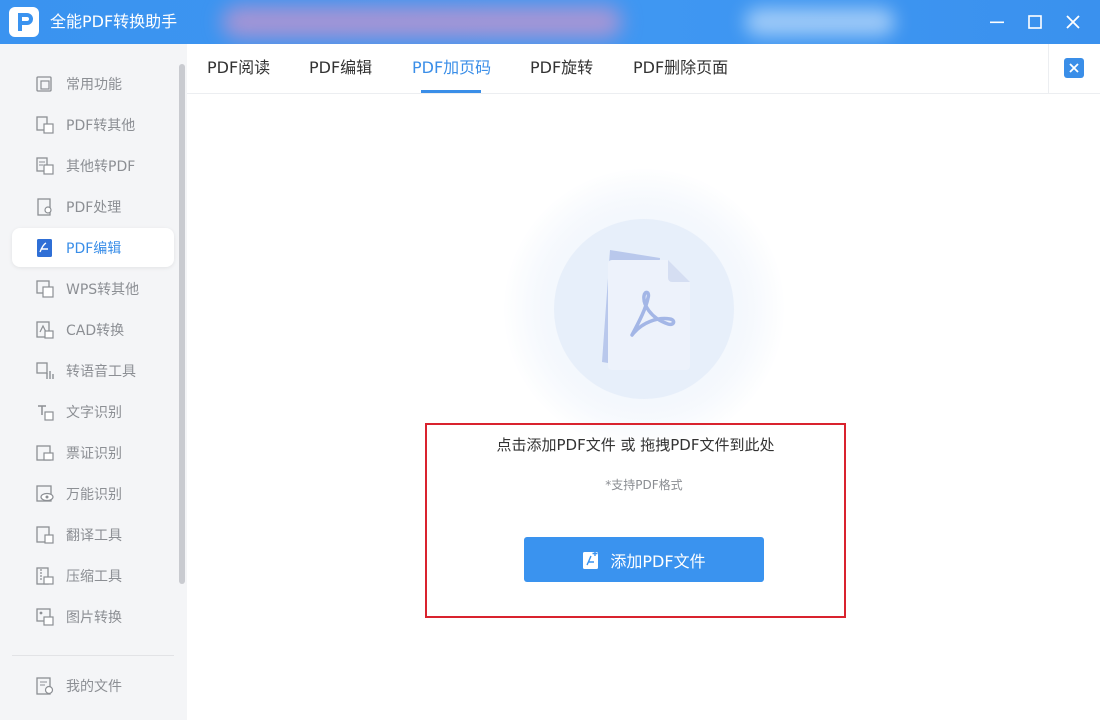 This screenshot has width=1100, height=720. I want to click on toolbox-icon, so click(45, 84).